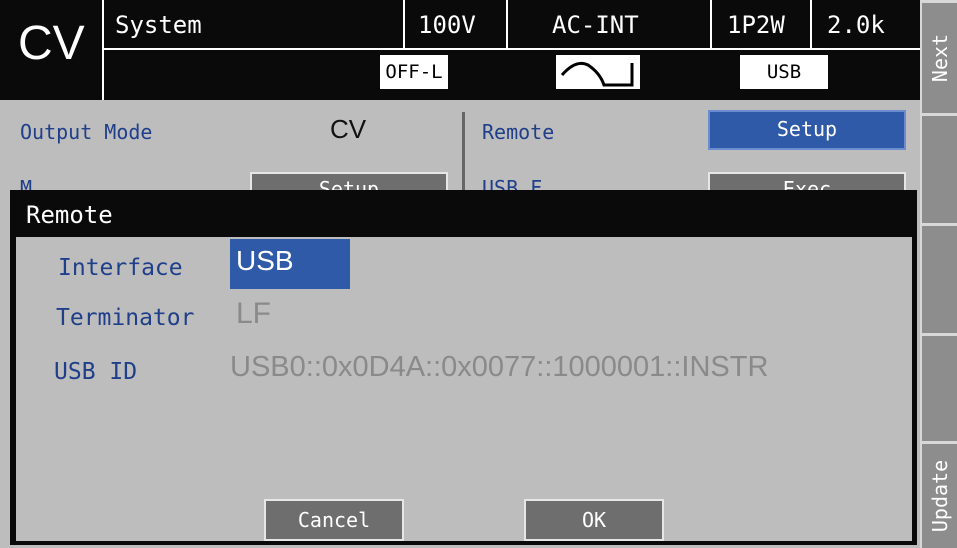  I want to click on terminator-value: LF, so click(253, 314).